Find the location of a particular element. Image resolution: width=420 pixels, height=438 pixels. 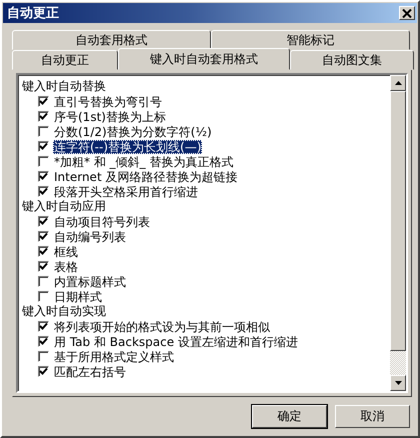

tab: 键入时自动套用格式 is located at coordinates (204, 59).